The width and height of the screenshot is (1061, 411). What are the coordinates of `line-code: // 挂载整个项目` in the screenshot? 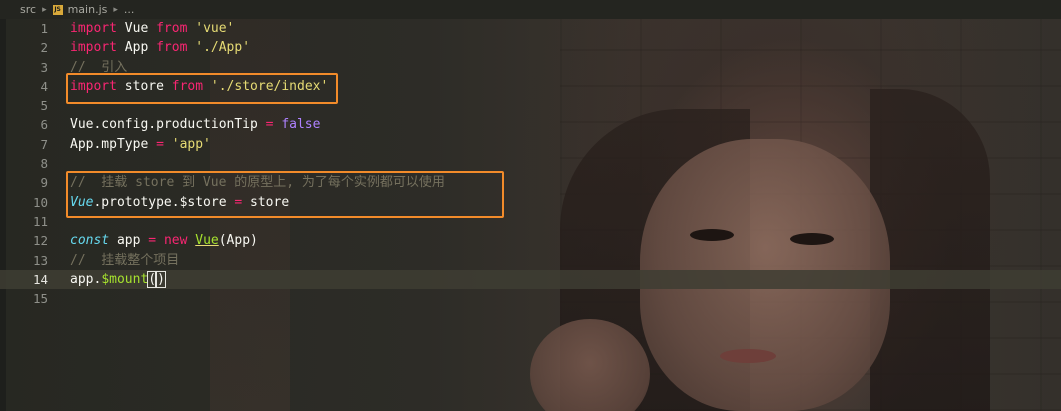 It's located at (124, 260).